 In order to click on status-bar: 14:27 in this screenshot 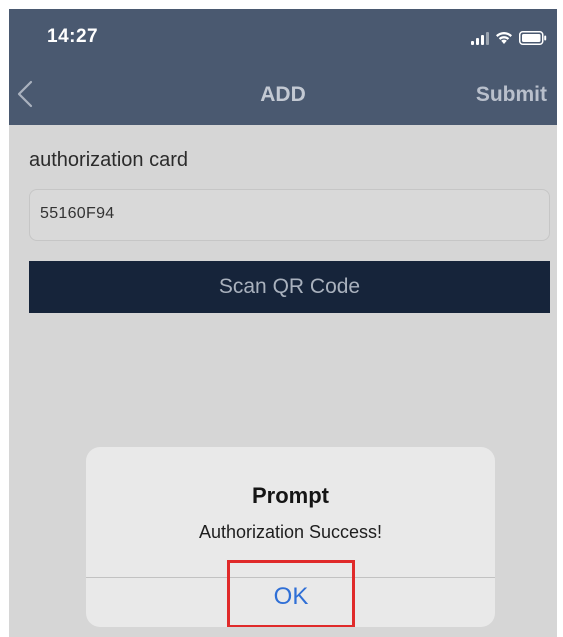, I will do `click(283, 37)`.